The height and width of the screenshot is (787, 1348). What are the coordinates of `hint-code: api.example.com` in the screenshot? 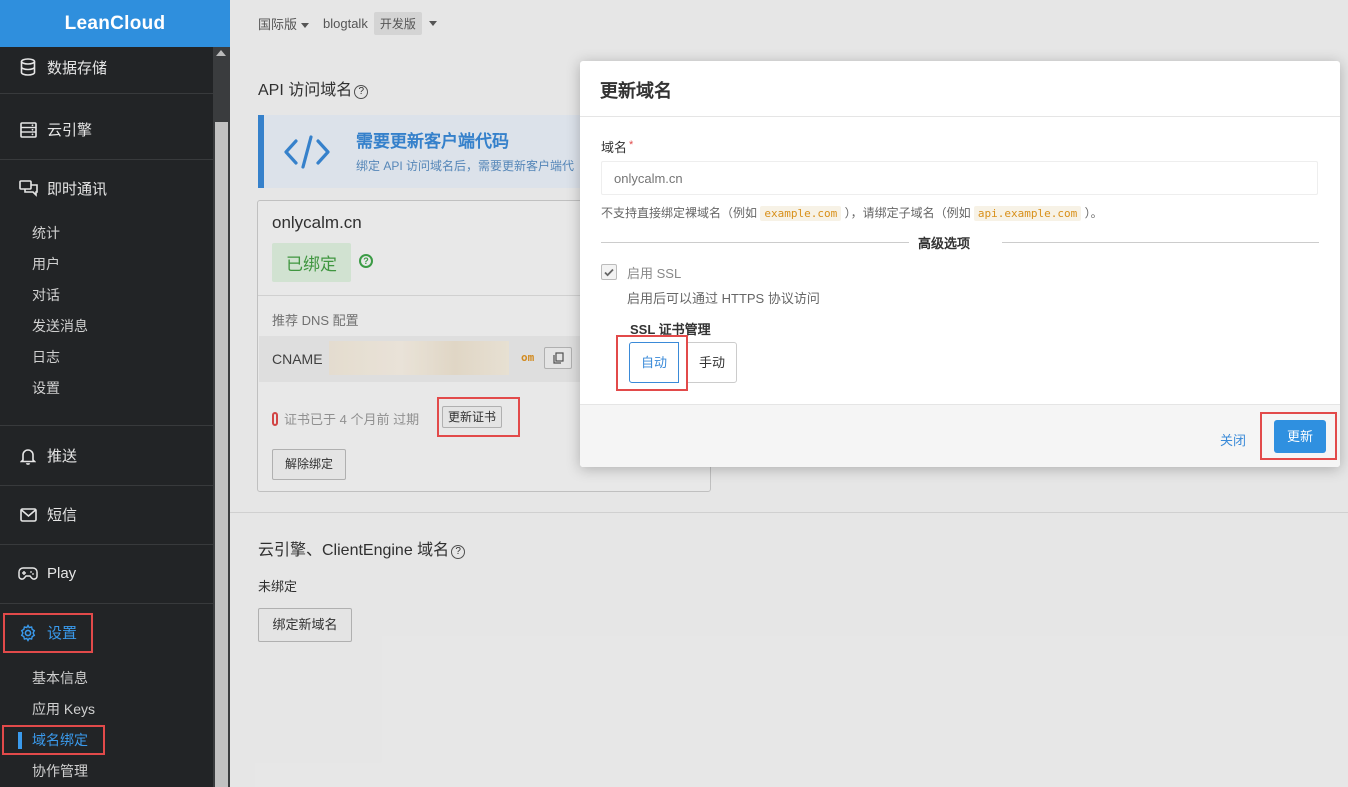 It's located at (1027, 213).